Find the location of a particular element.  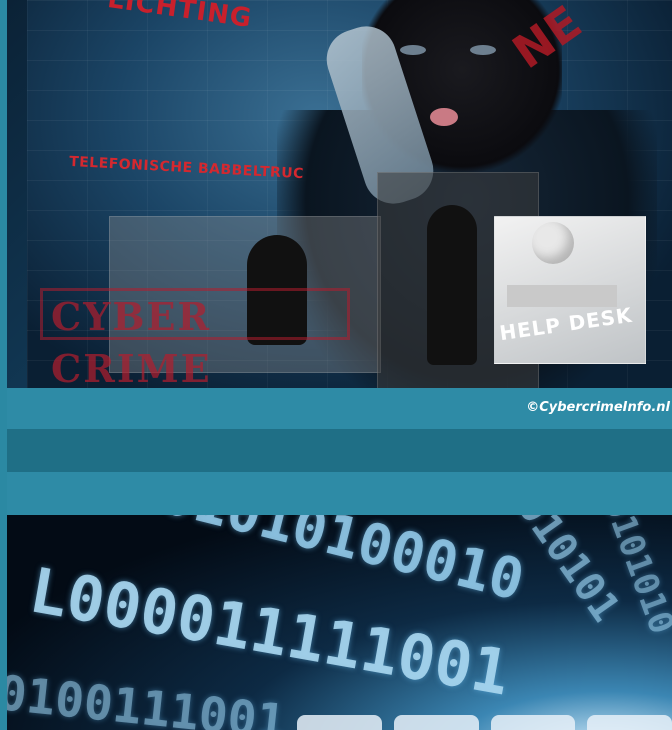

section-gap is located at coordinates (339, 450).